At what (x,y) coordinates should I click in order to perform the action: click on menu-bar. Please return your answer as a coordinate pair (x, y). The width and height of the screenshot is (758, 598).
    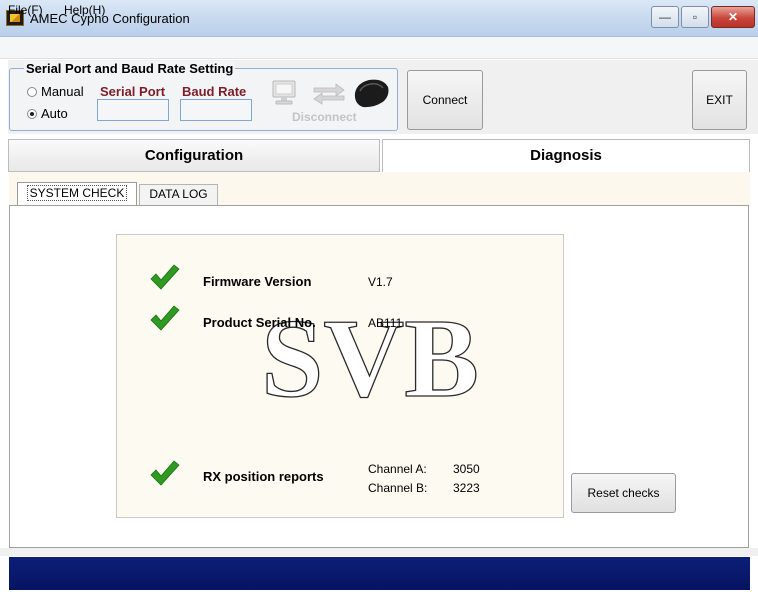
    Looking at the image, I should click on (379, 48).